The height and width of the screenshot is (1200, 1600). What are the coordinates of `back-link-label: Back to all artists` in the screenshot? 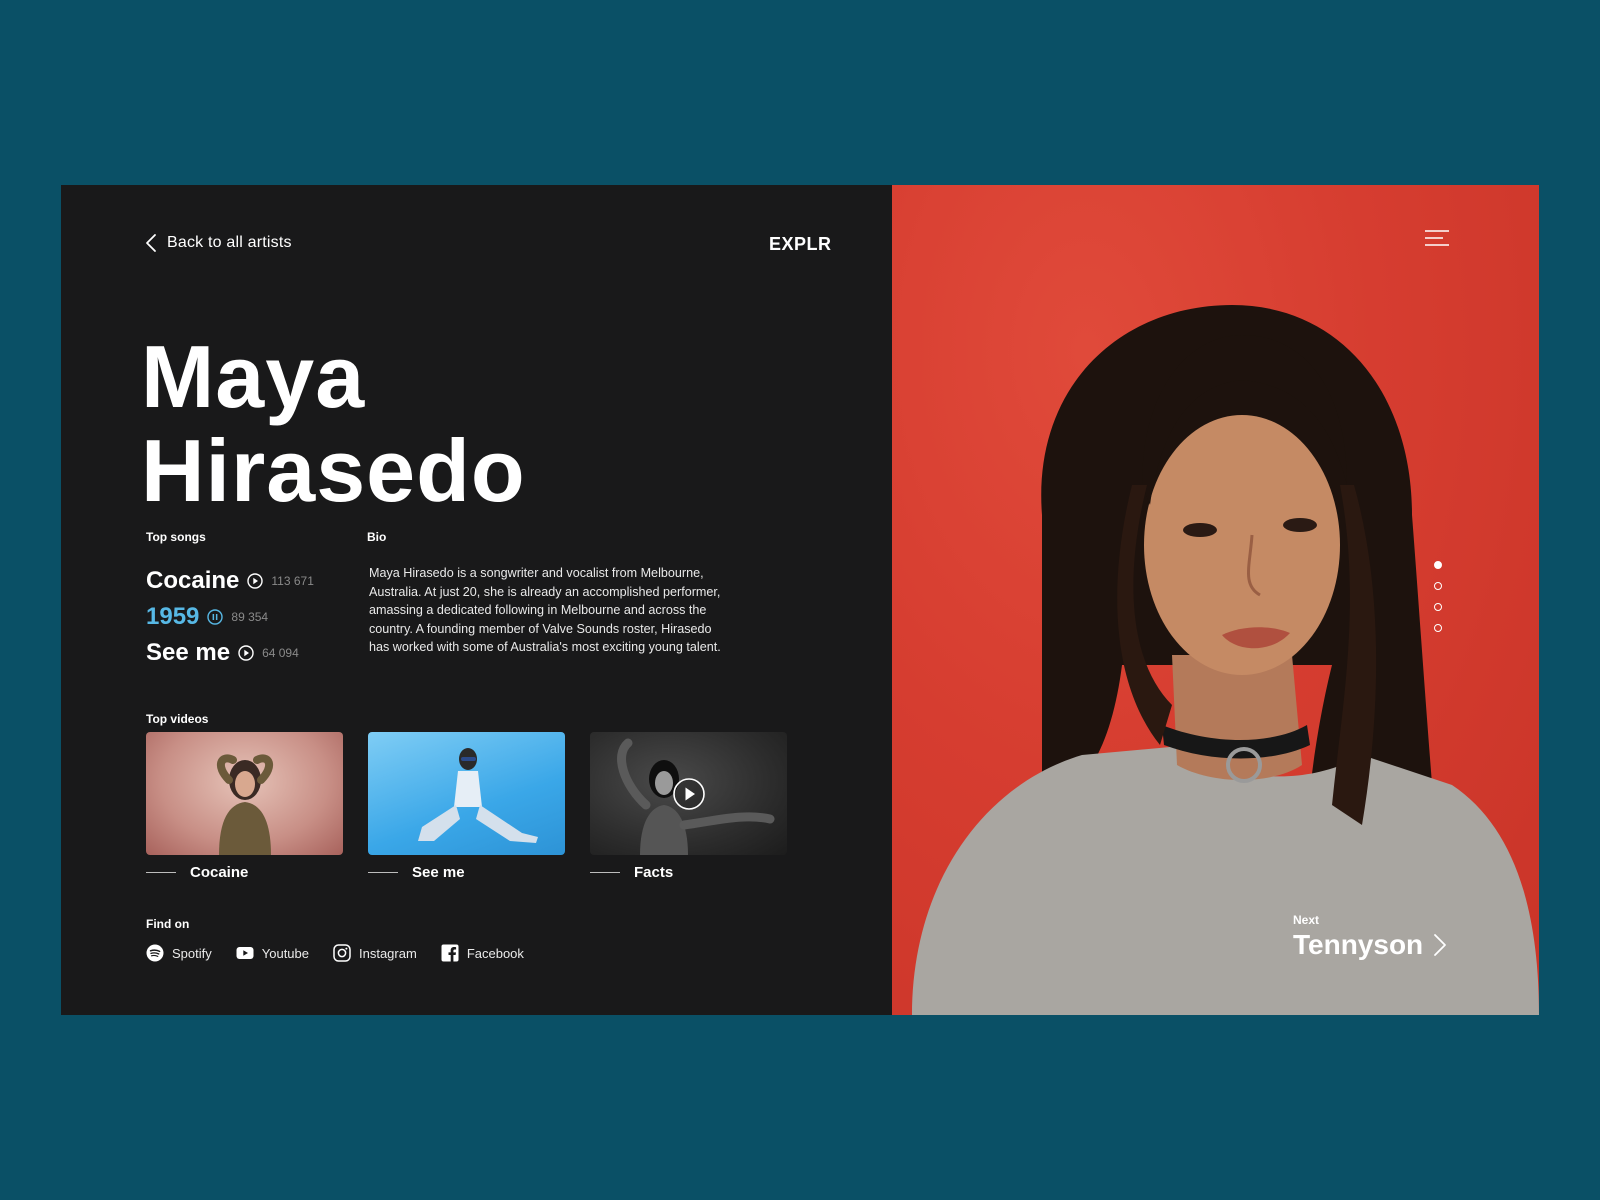 It's located at (229, 242).